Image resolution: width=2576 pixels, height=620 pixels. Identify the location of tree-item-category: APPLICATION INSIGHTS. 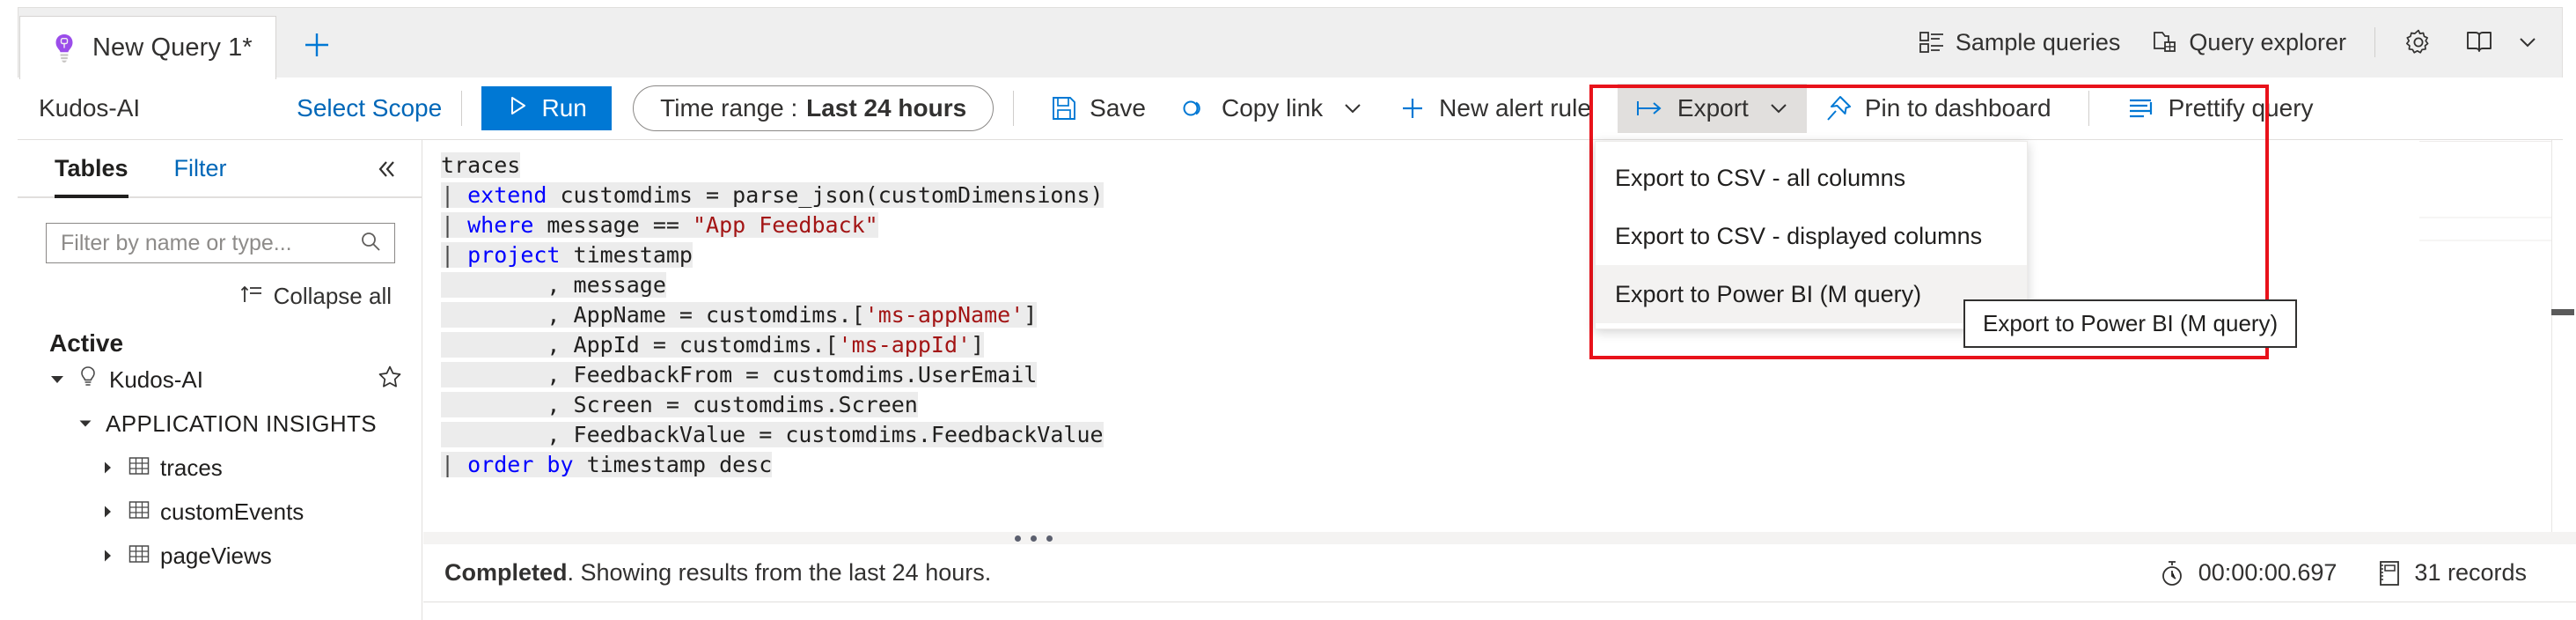
(227, 424).